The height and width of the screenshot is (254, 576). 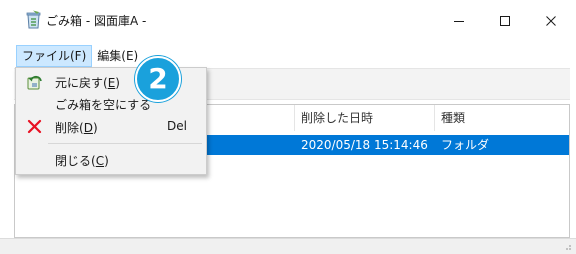 I want to click on close-icon, so click(x=551, y=21).